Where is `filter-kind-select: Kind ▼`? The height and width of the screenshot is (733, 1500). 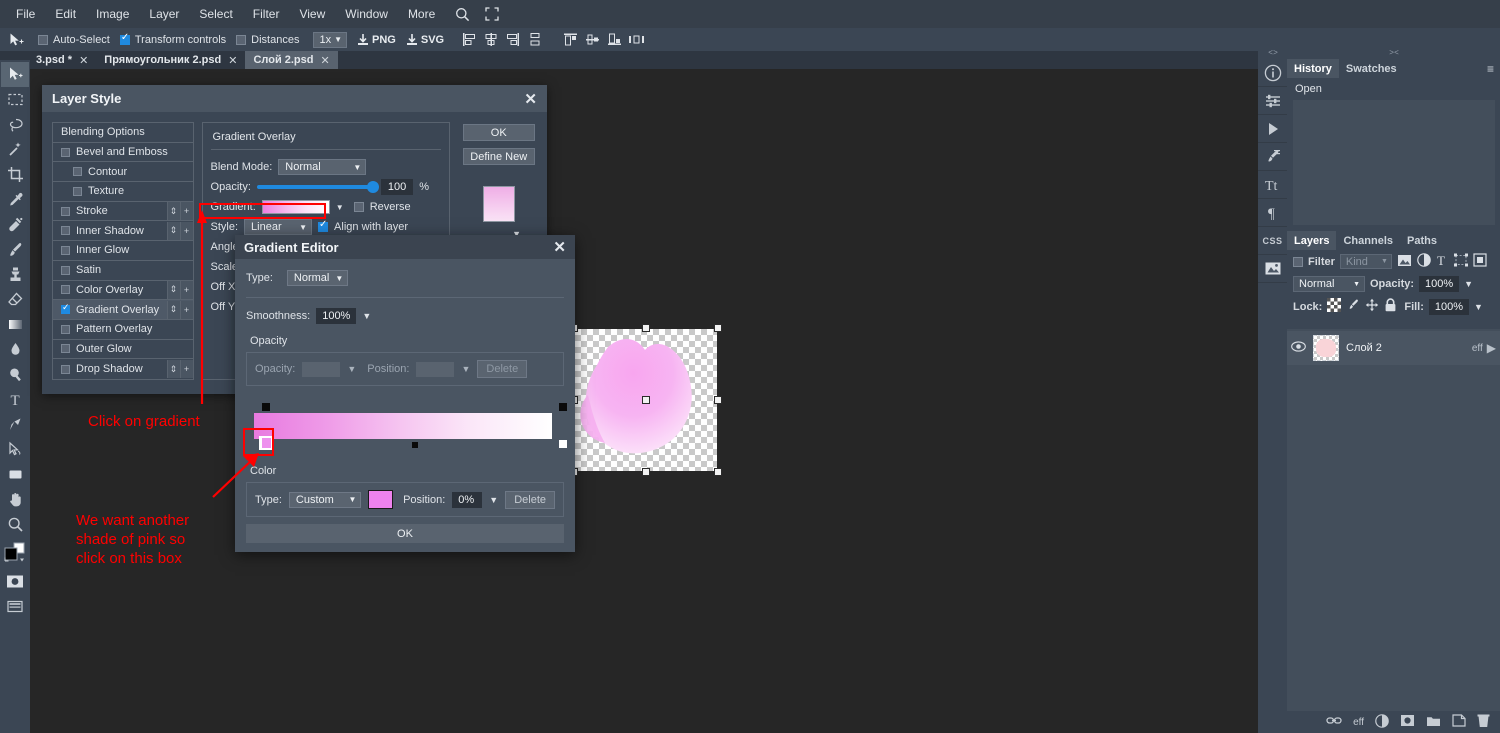 filter-kind-select: Kind ▼ is located at coordinates (1365, 261).